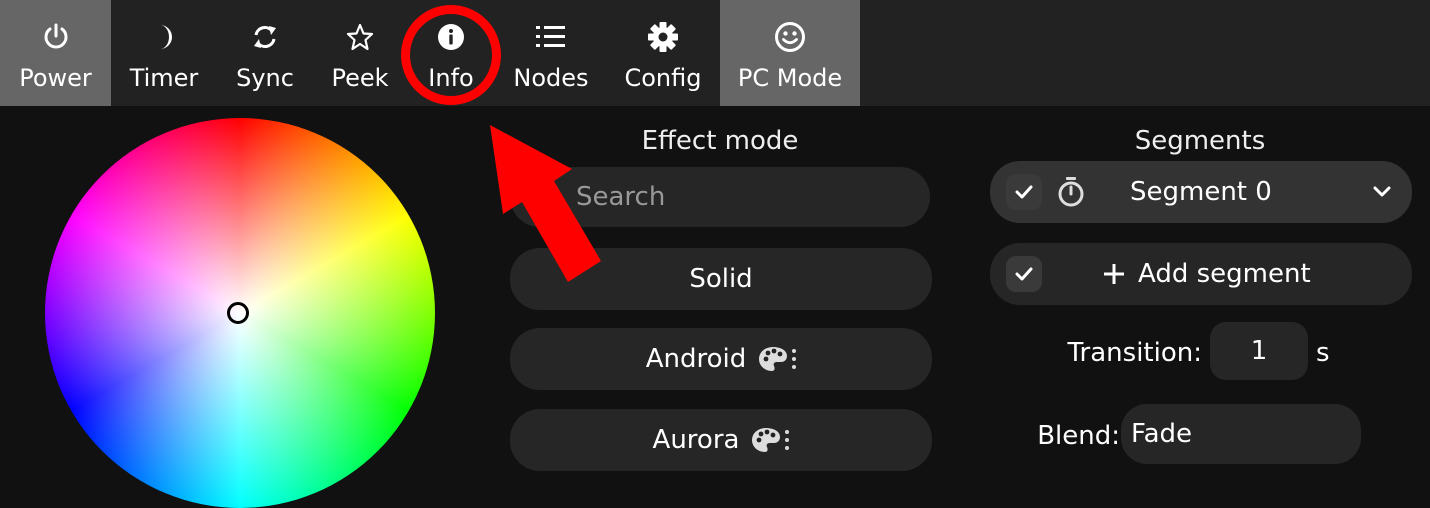 The height and width of the screenshot is (508, 1430). I want to click on add-segment-checkbox, so click(1024, 274).